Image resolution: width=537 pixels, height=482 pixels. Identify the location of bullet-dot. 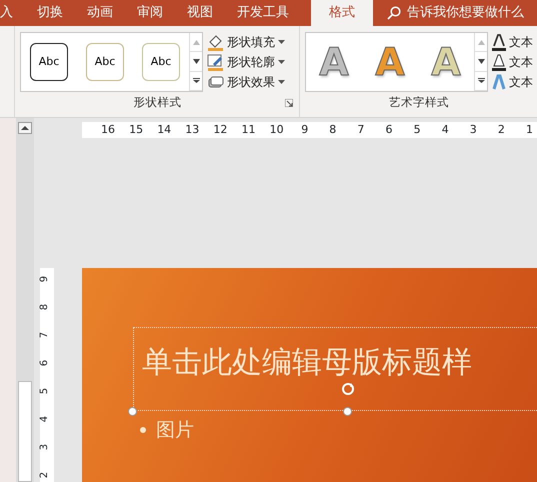
(143, 430).